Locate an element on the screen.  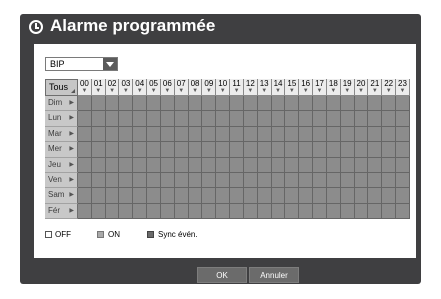
hour-header: 19 ▼ is located at coordinates (347, 87).